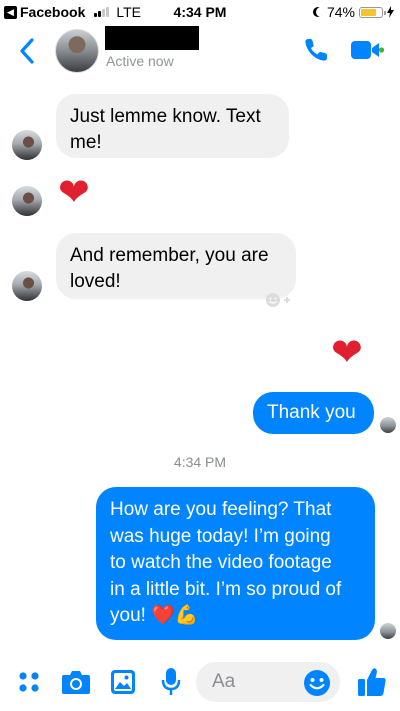 The width and height of the screenshot is (400, 711). I want to click on message-line: was huge today! I’m going, so click(220, 536).